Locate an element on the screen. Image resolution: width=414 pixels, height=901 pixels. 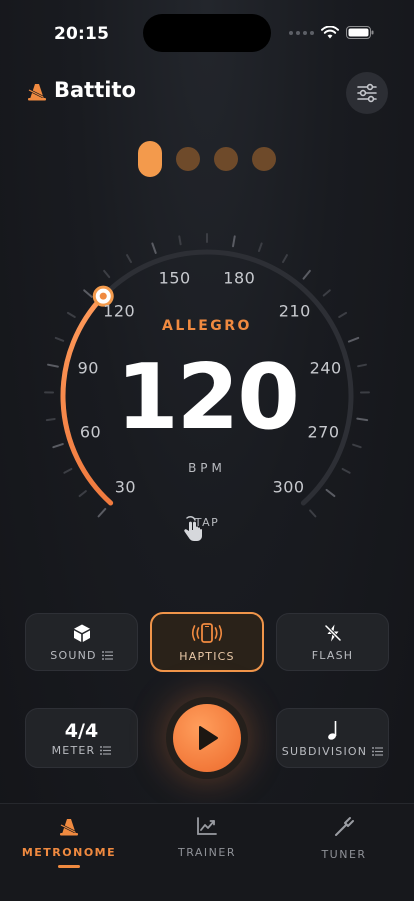
chart-icon is located at coordinates (207, 826).